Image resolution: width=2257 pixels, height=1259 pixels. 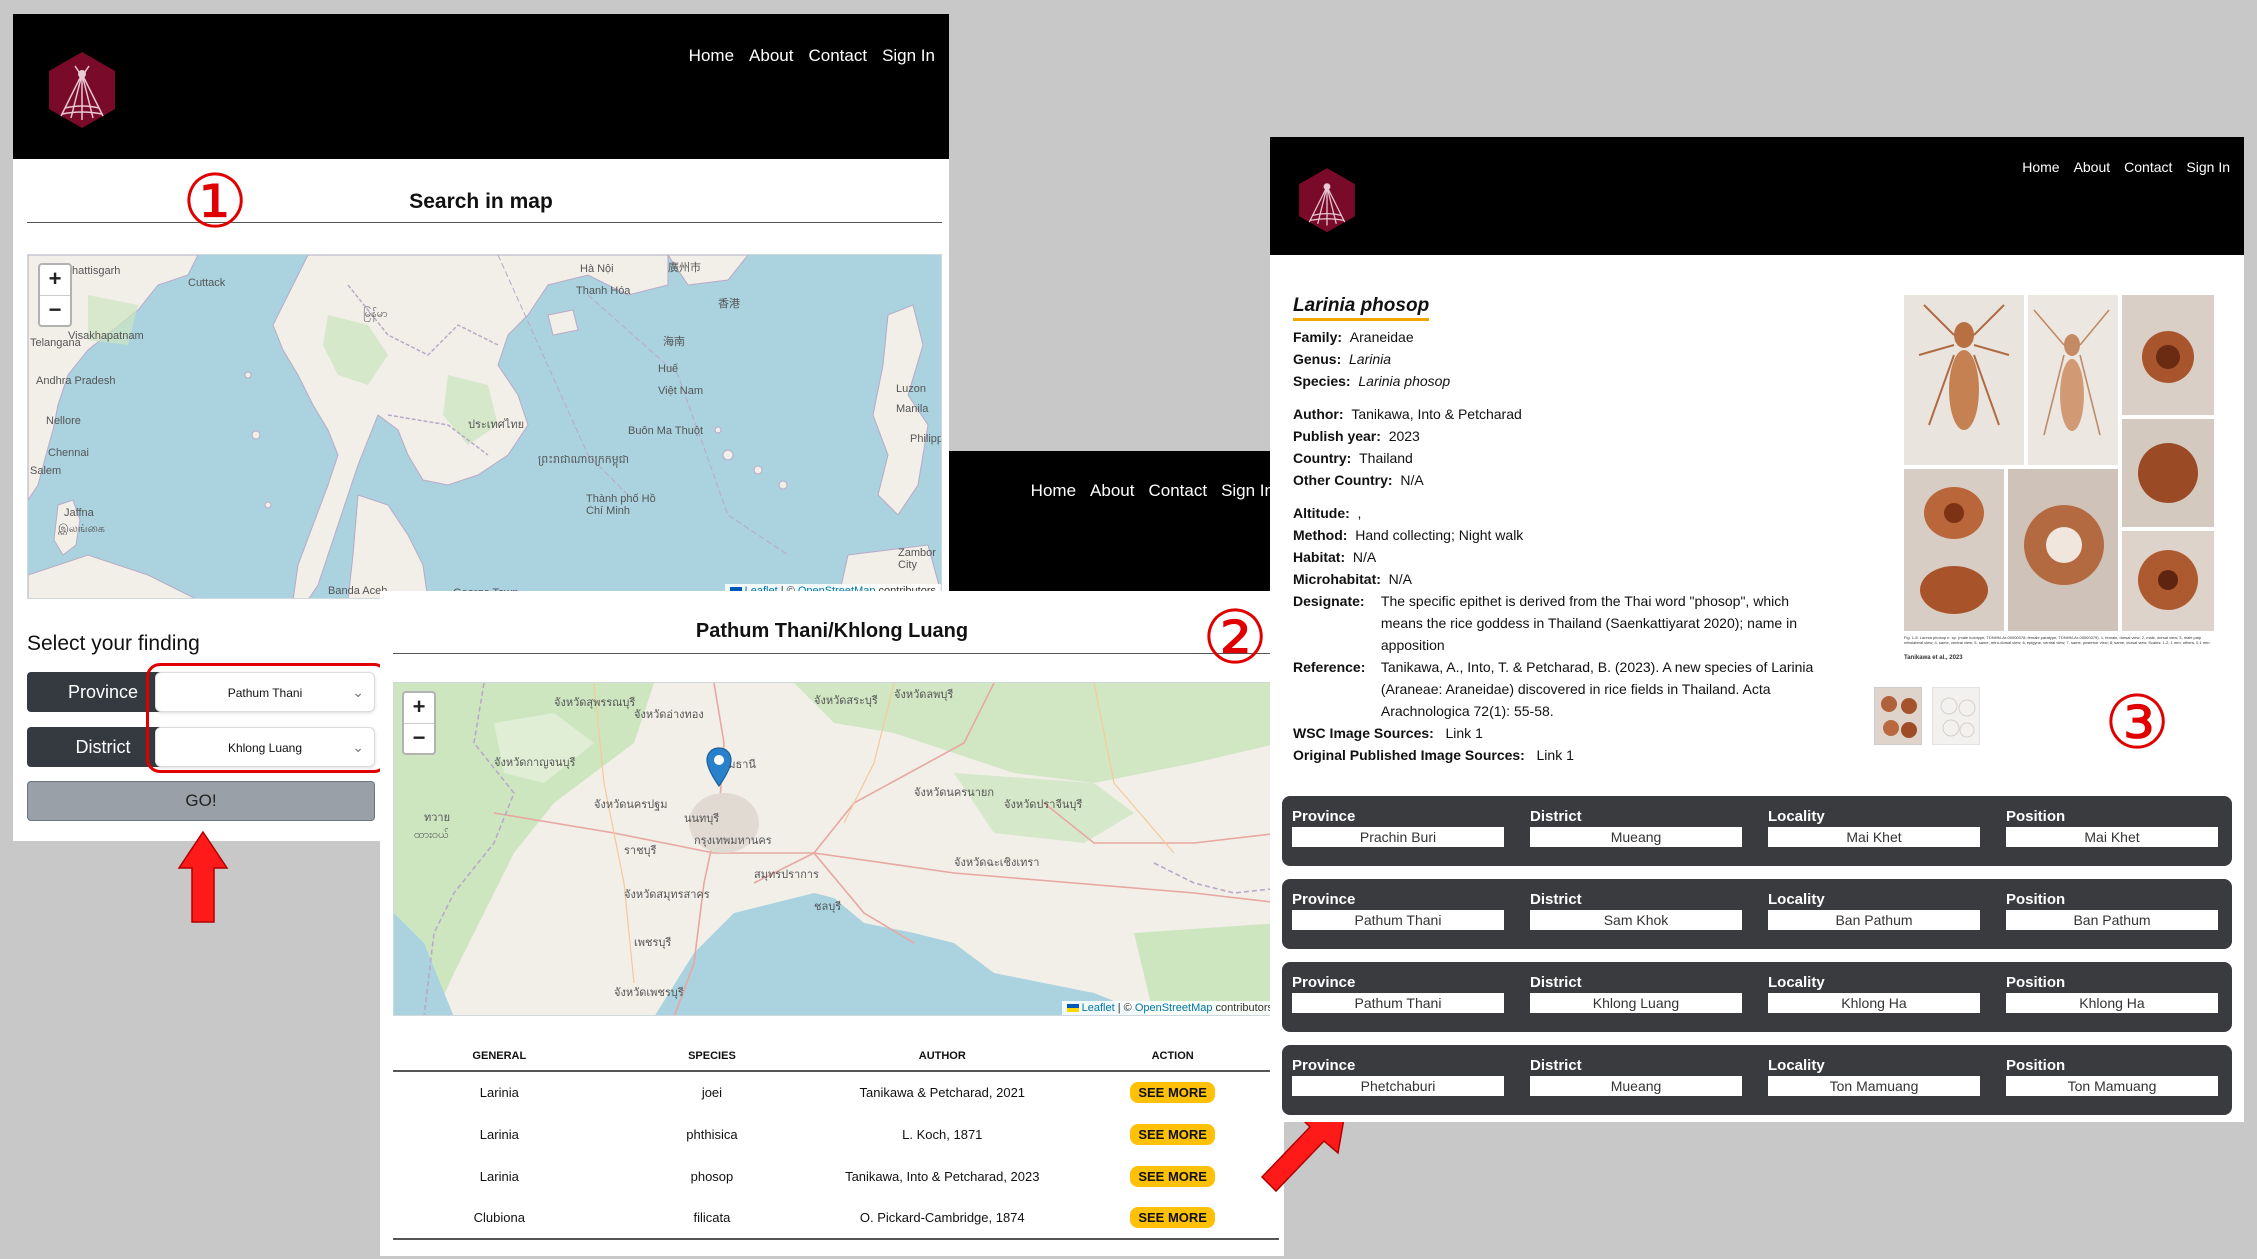 I want to click on map-label: Manila, so click(x=912, y=409).